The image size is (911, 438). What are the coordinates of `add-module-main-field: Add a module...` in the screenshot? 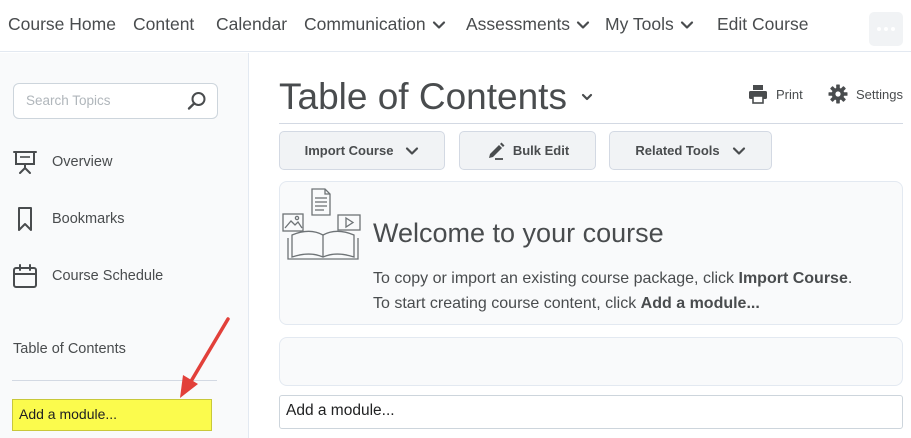 It's located at (591, 412).